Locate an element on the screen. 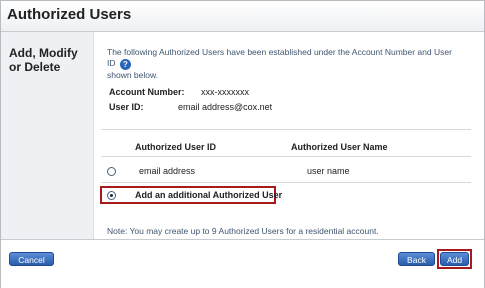 This screenshot has width=485, height=288. section-label: Add, Modify or Delete is located at coordinates (43, 60).